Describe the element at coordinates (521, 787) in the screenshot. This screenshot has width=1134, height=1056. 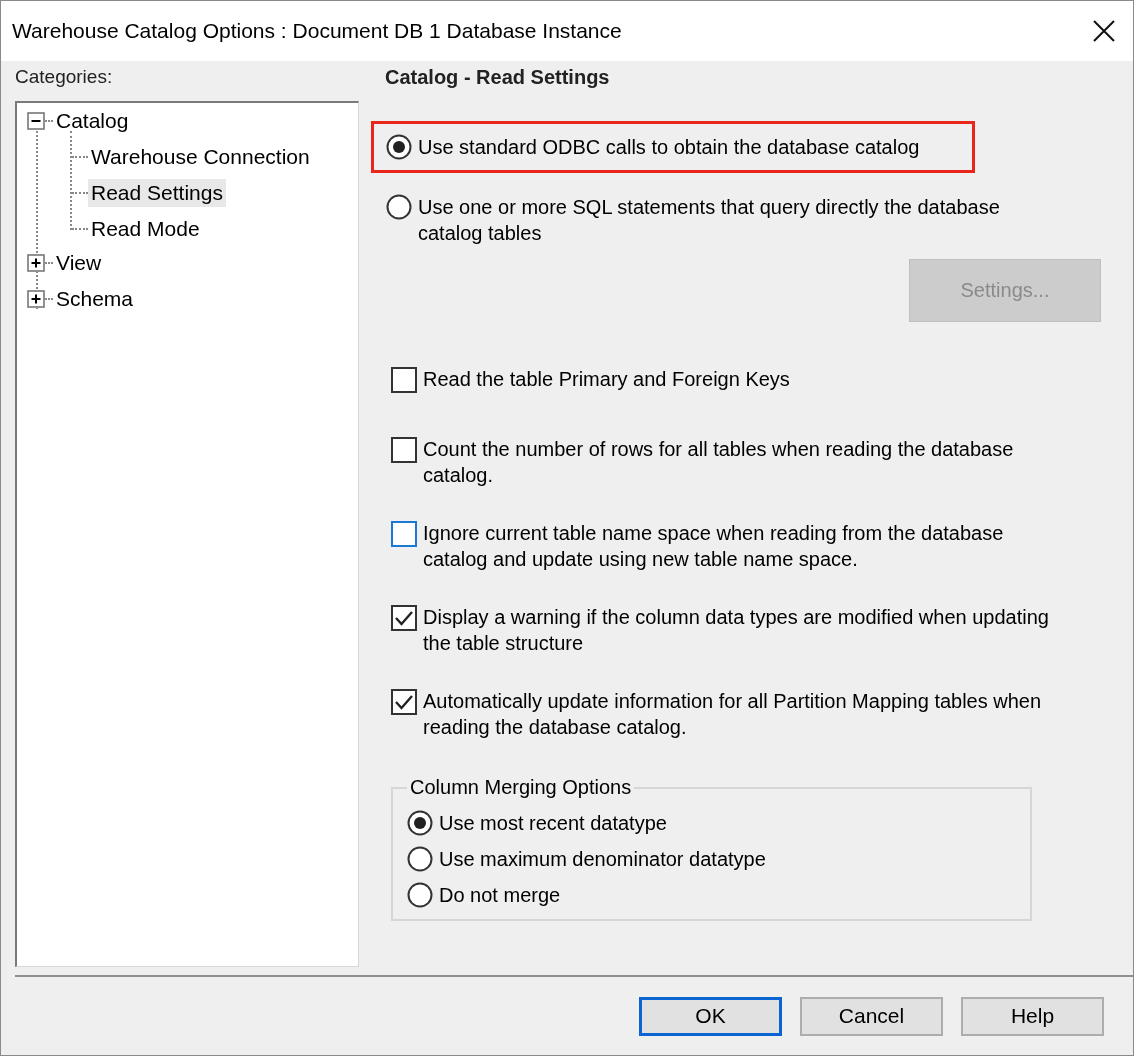
I see `group-title: Column Merging Options` at that location.